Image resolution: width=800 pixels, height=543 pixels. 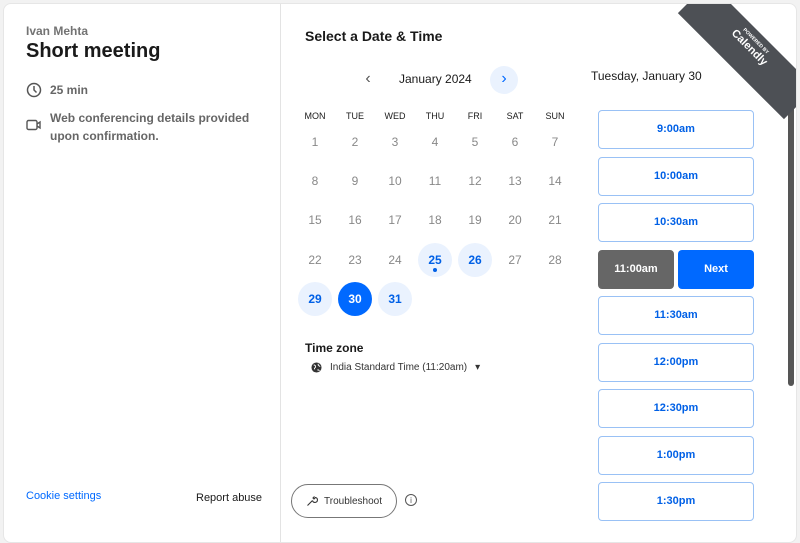 What do you see at coordinates (435, 116) in the screenshot?
I see `weekday-header: THU` at bounding box center [435, 116].